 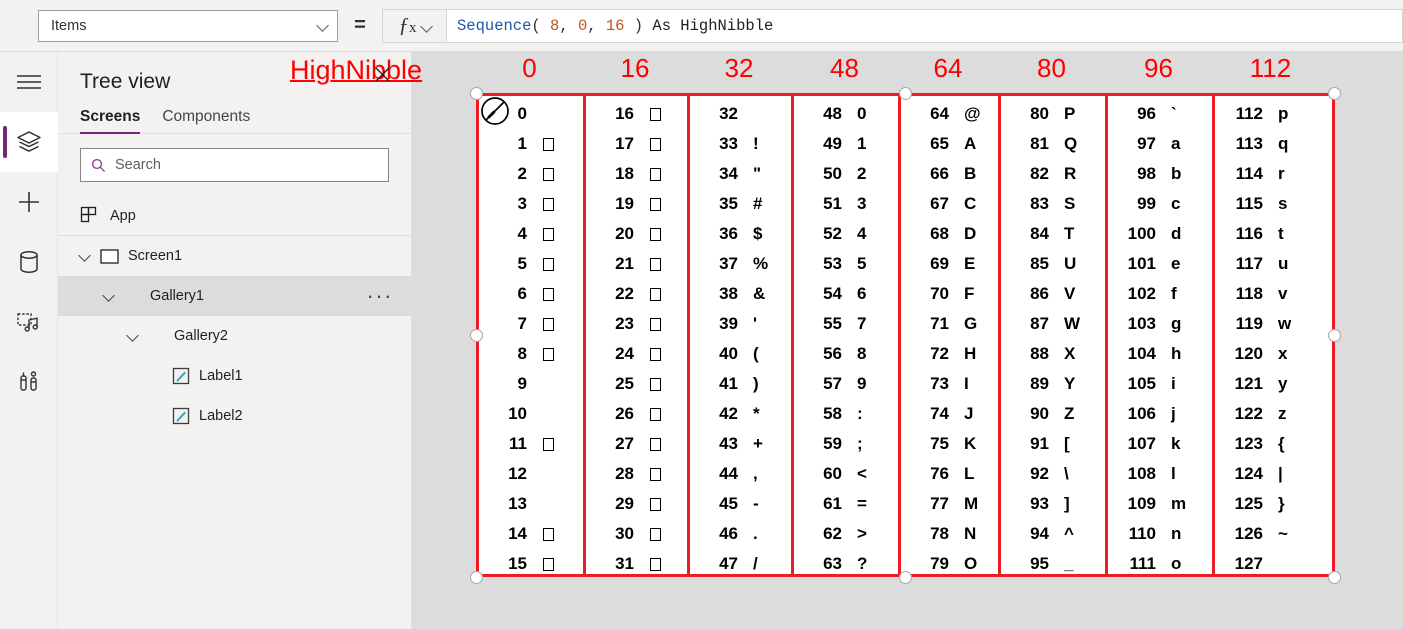 What do you see at coordinates (188, 25) in the screenshot?
I see `property-select: Items` at bounding box center [188, 25].